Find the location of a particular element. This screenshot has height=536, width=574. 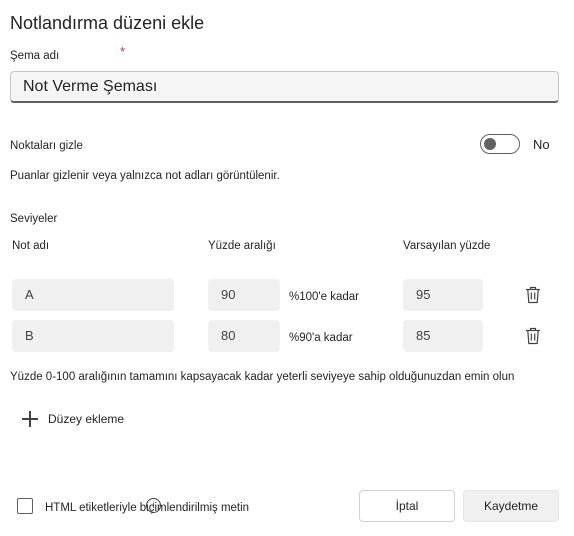

percent-to-label: %100'e kadar is located at coordinates (324, 297).